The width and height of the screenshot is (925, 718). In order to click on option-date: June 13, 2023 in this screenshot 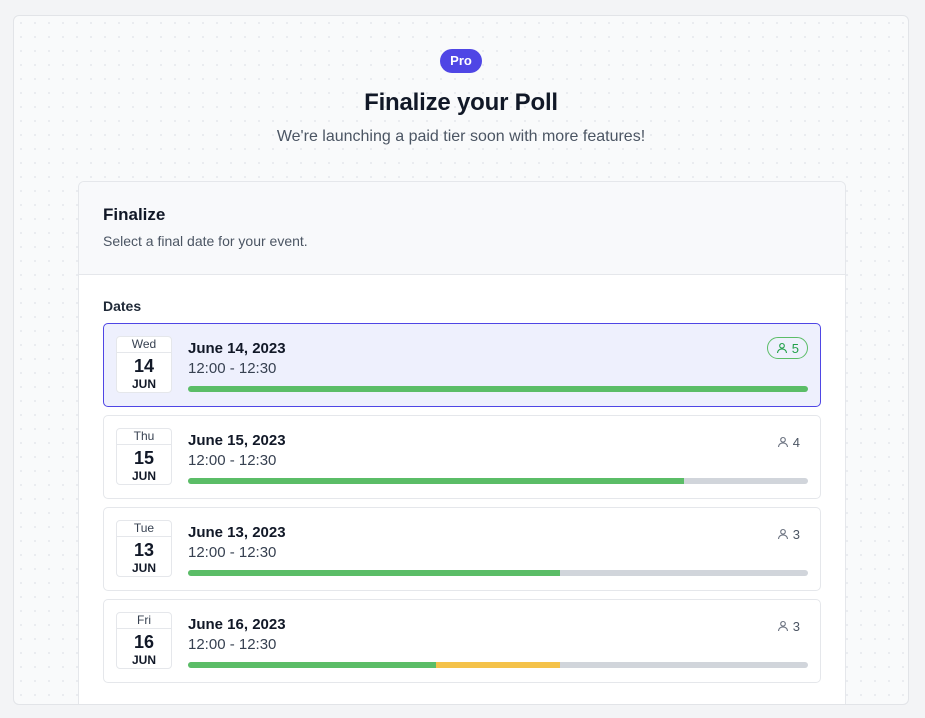, I will do `click(237, 532)`.